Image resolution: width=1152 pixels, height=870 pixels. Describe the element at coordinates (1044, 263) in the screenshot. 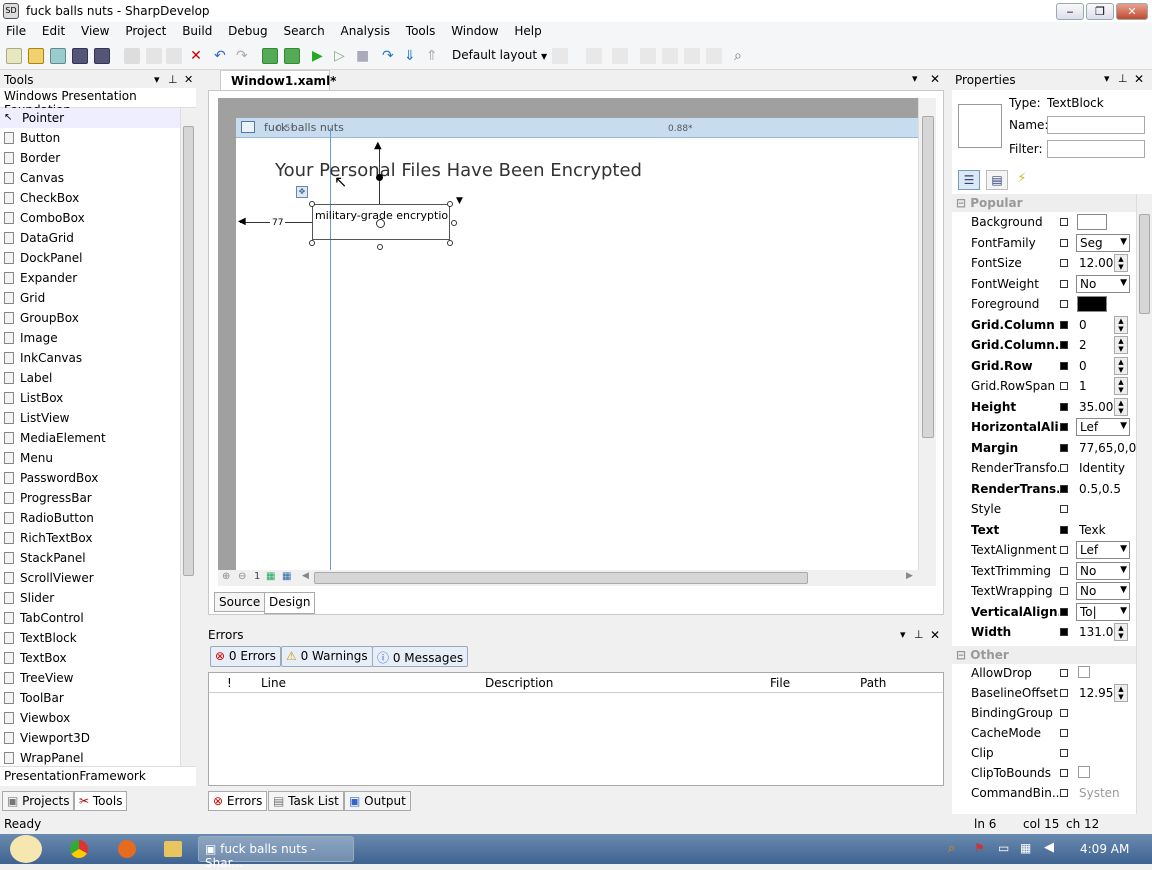

I see `property-row: FontSize 12.00 ▲ ▼` at that location.